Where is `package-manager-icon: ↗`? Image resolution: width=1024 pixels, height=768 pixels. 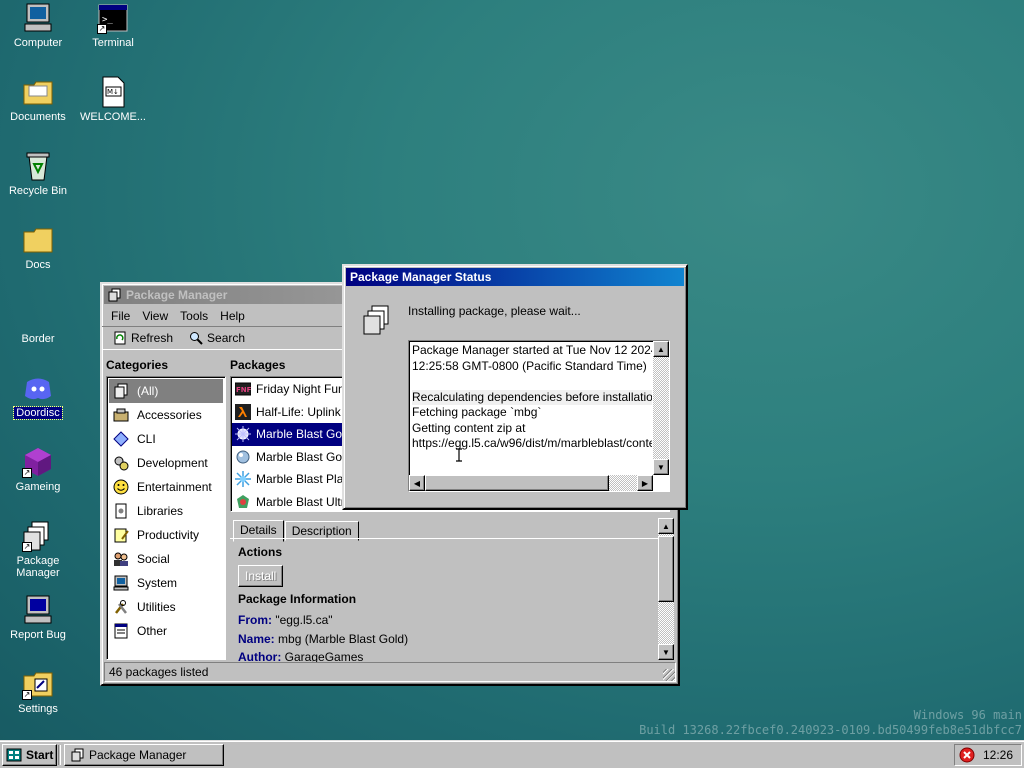 package-manager-icon: ↗ is located at coordinates (38, 536).